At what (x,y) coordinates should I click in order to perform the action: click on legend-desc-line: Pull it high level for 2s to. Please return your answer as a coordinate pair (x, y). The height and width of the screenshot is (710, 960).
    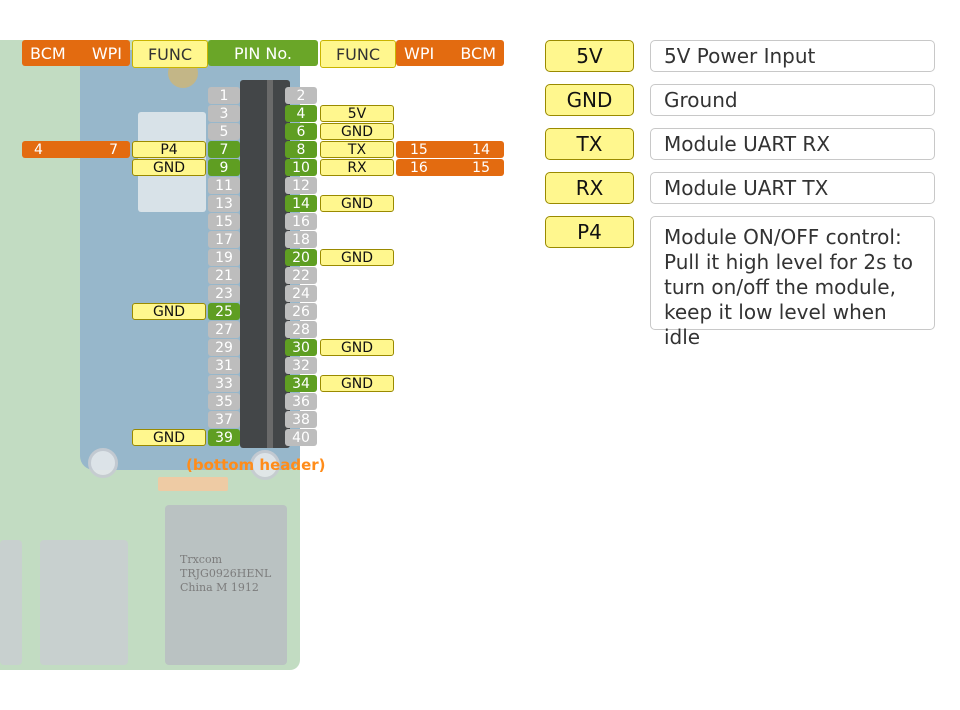
    Looking at the image, I should click on (788, 262).